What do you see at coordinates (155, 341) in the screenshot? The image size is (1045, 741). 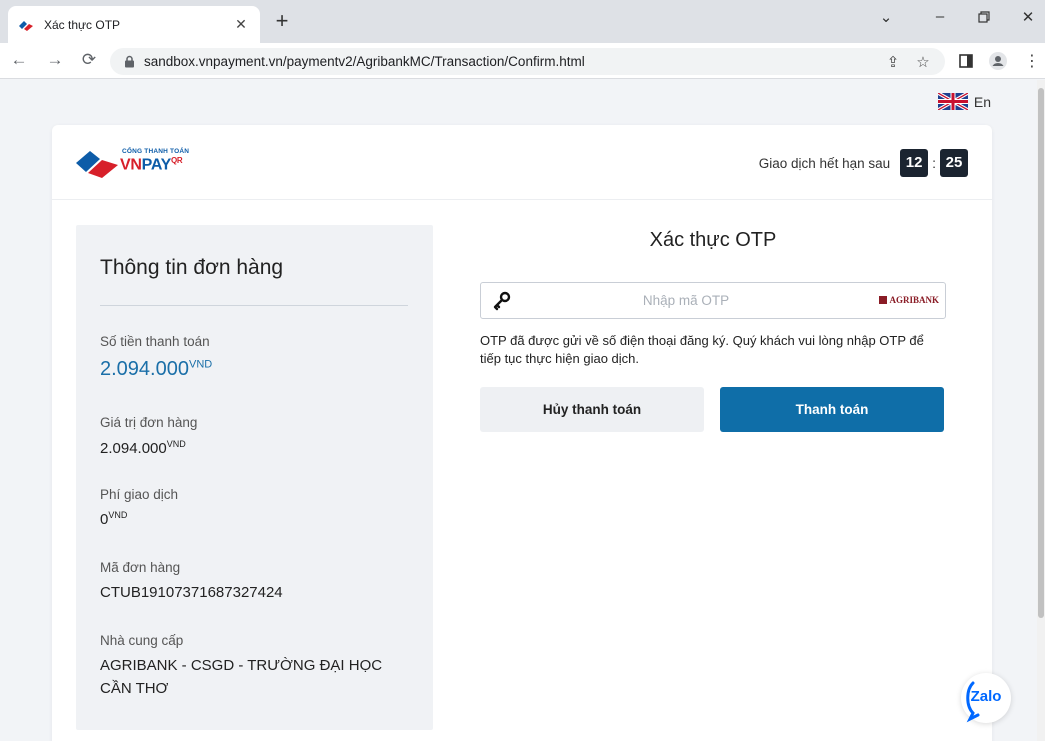 I see `amount-label: Số tiền thanh toán` at bounding box center [155, 341].